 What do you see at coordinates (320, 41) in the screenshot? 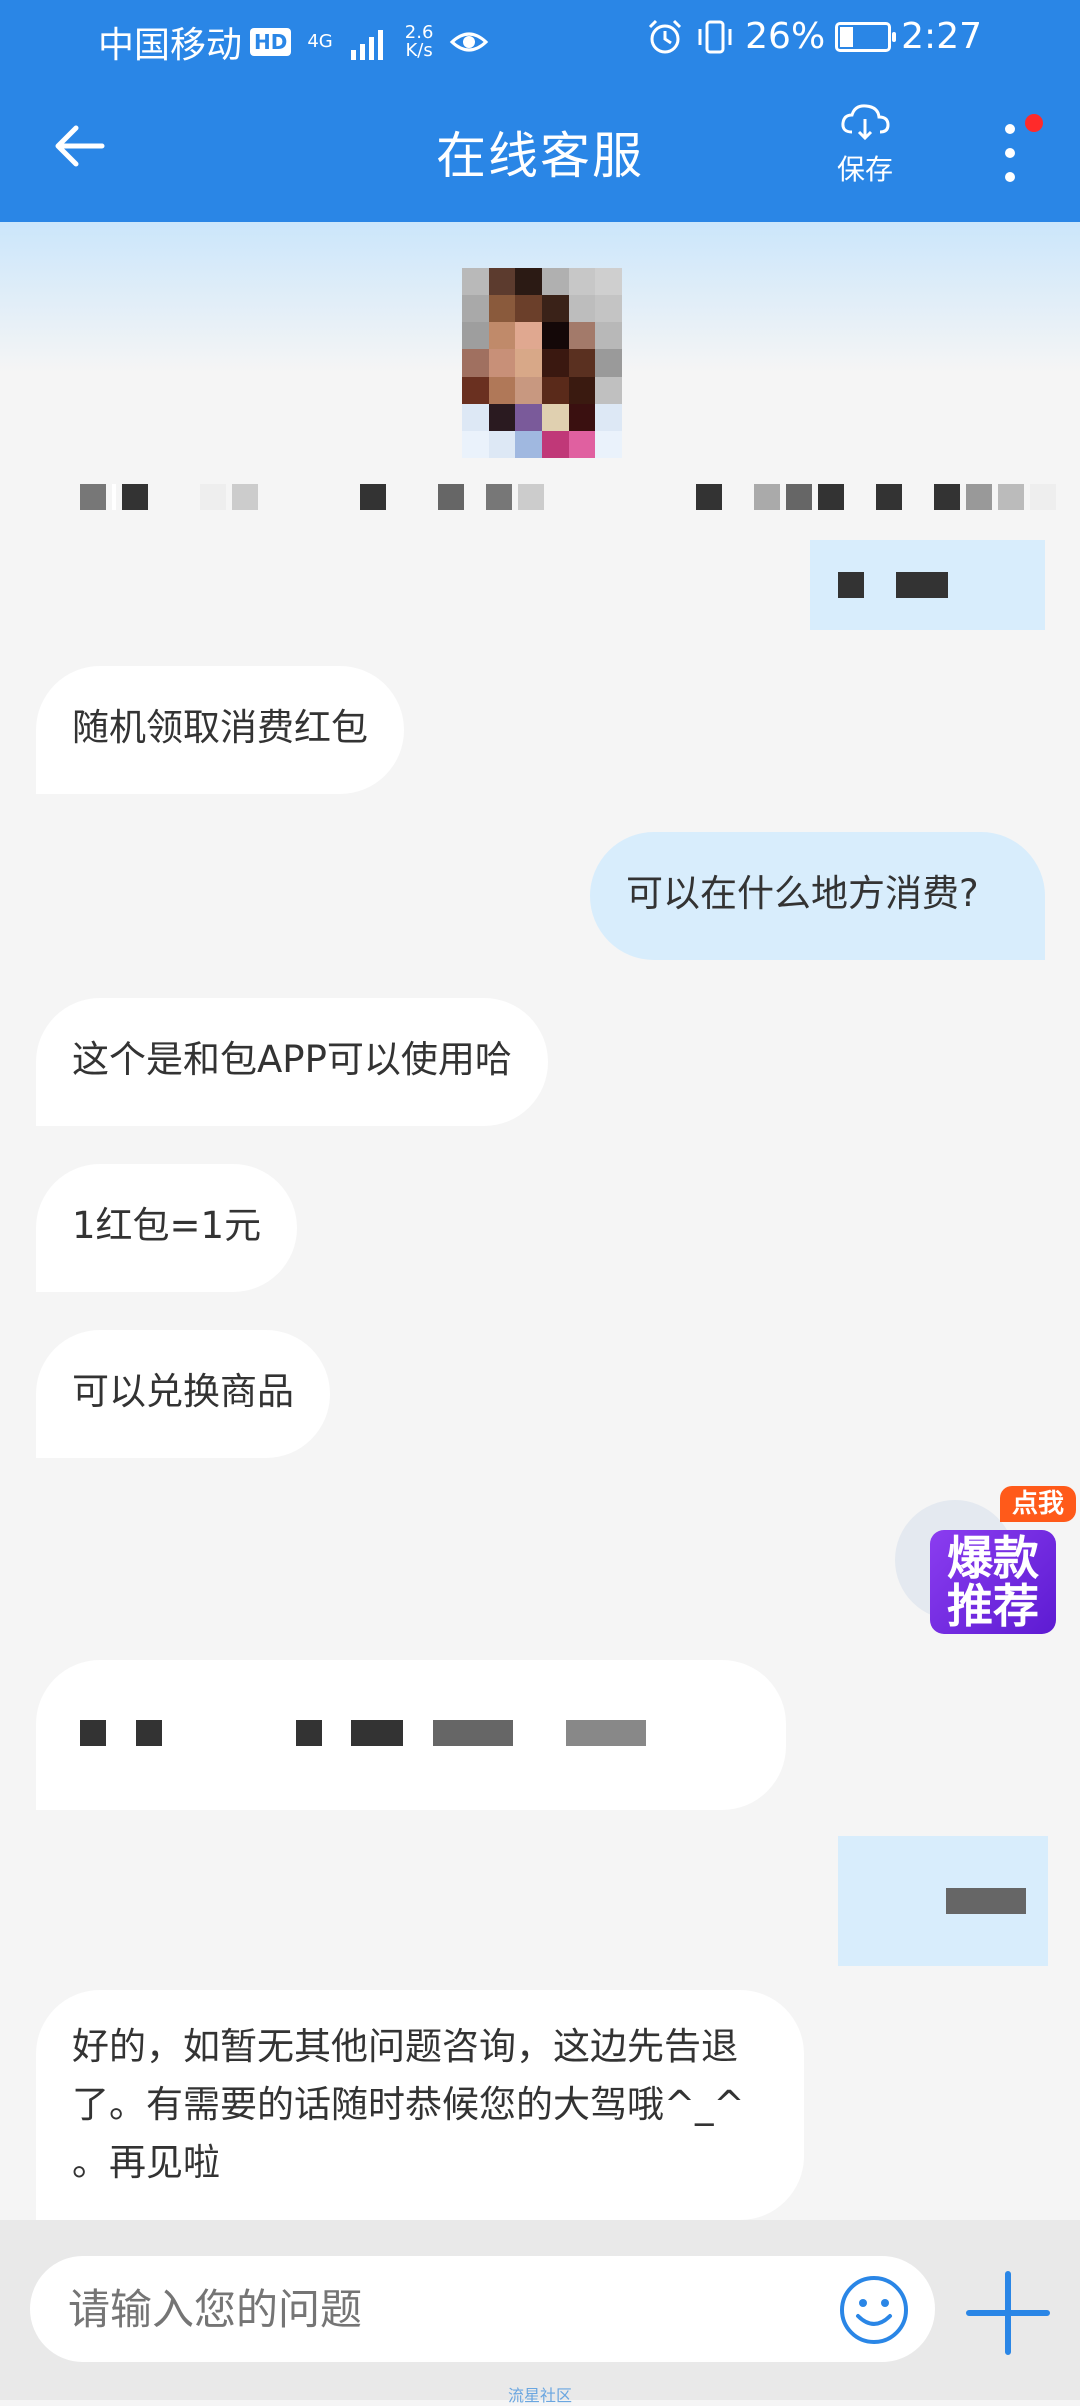
I see `network-type: 4G` at bounding box center [320, 41].